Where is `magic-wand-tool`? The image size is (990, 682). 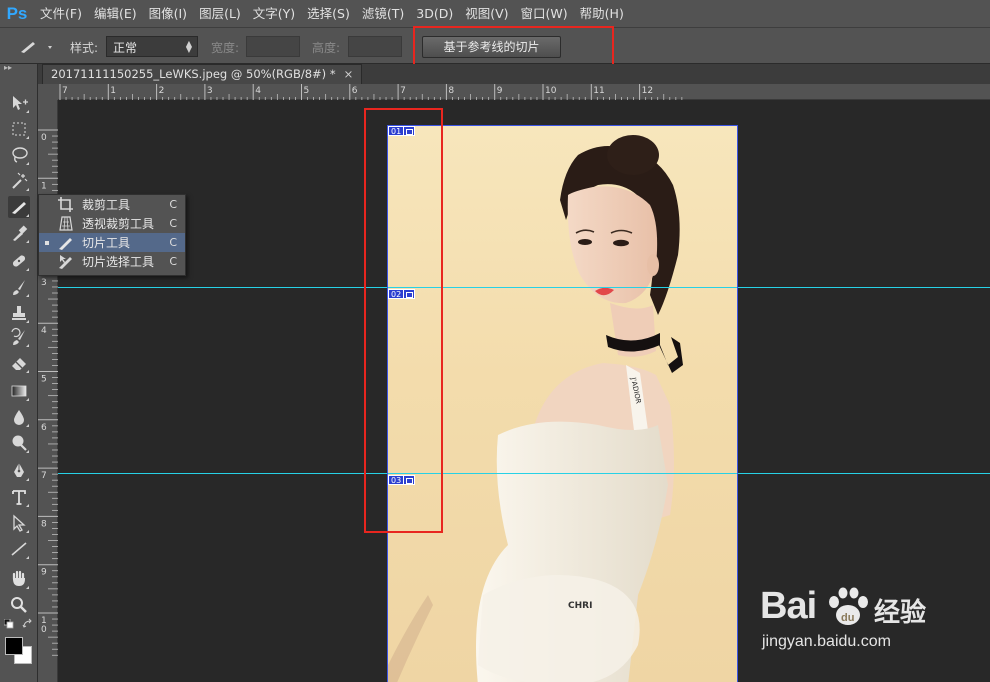 magic-wand-tool is located at coordinates (19, 181).